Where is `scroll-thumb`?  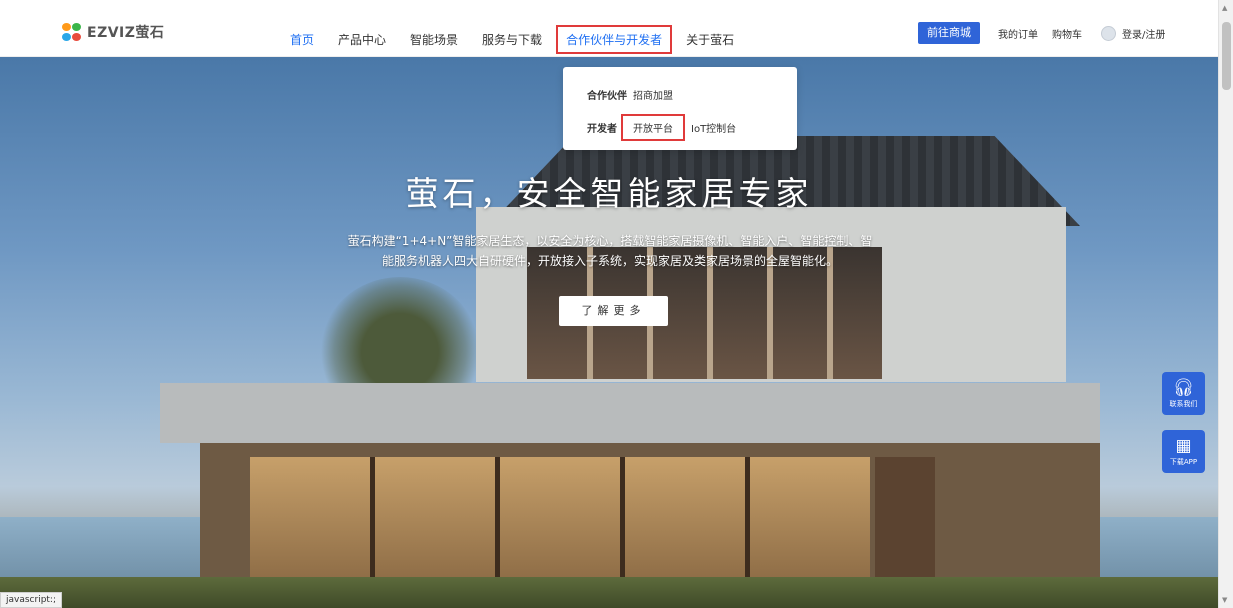
scroll-thumb is located at coordinates (1226, 56).